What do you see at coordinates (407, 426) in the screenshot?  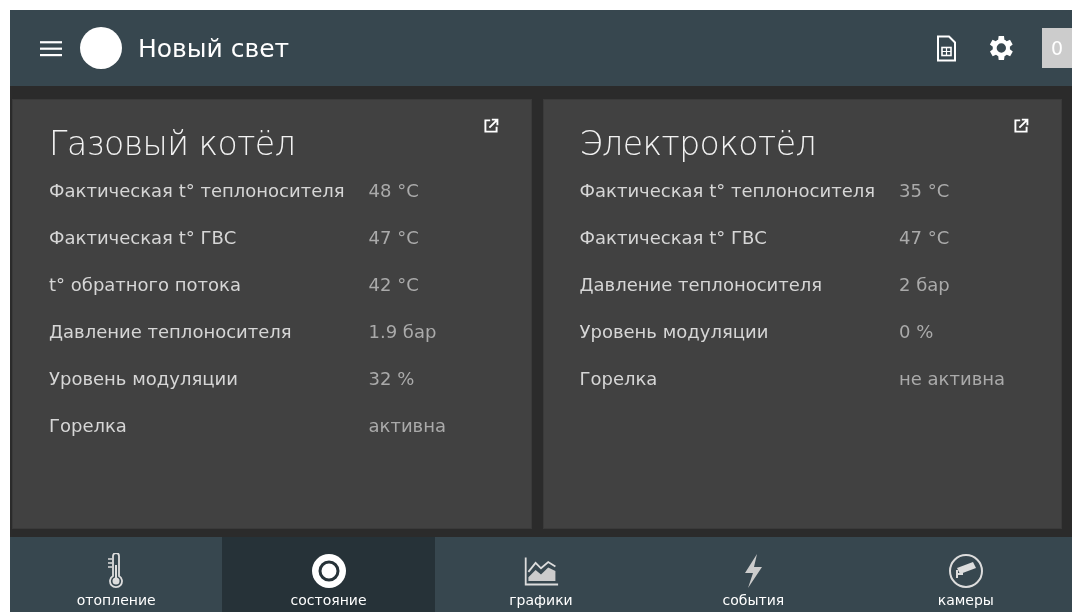 I see `parameter-value: активна` at bounding box center [407, 426].